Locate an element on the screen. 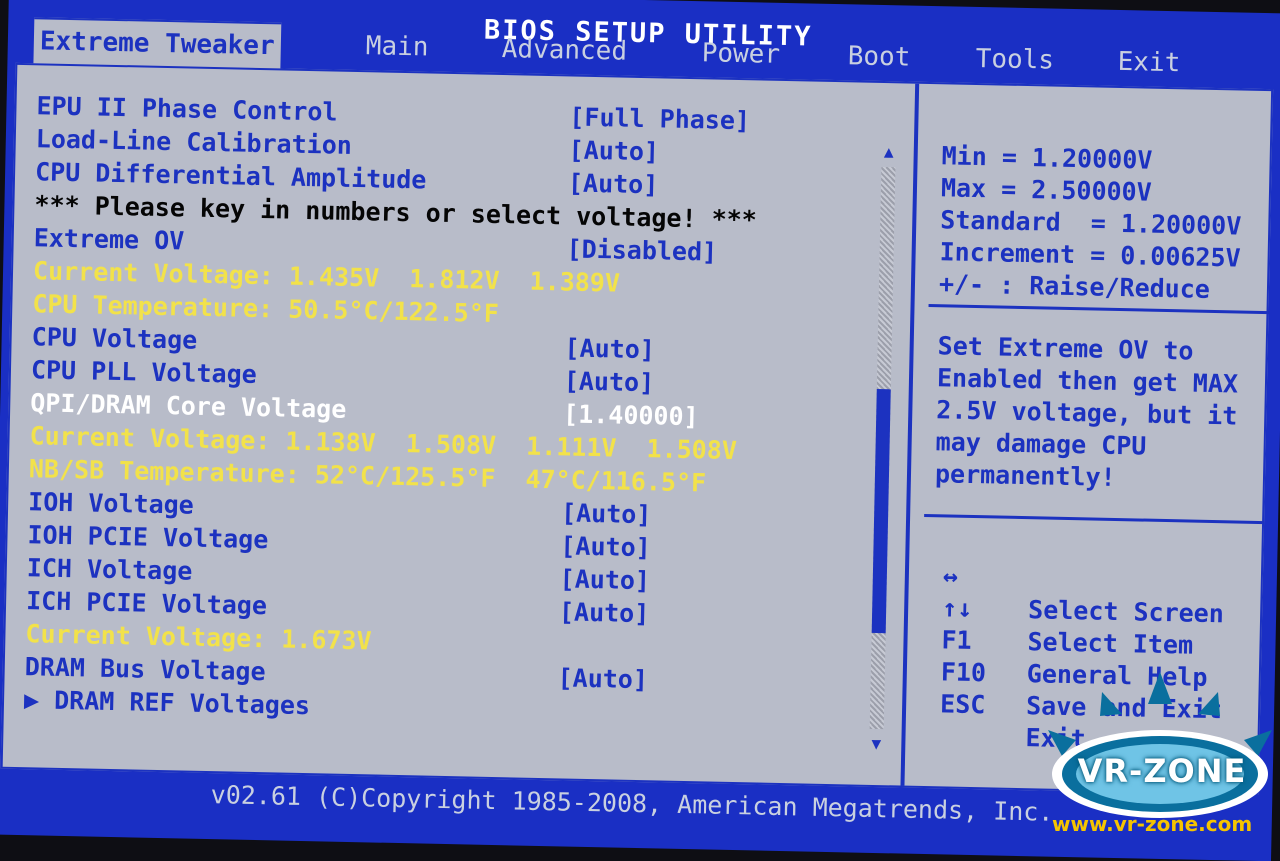 The image size is (1280, 861). setting-value: [Full Phase] is located at coordinates (659, 118).